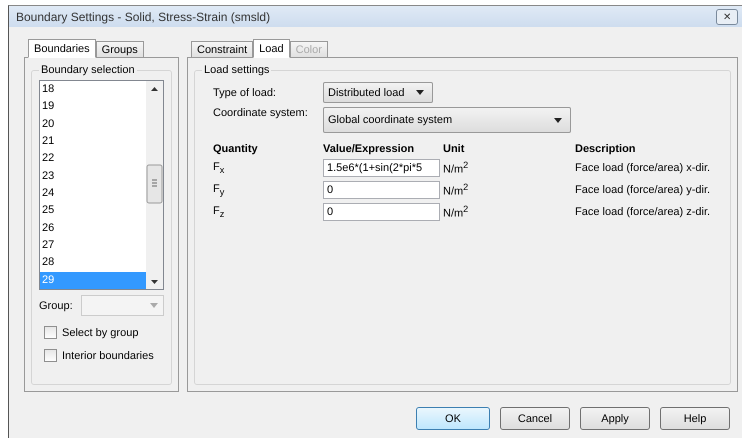 The image size is (742, 438). What do you see at coordinates (154, 185) in the screenshot?
I see `scrollbar` at bounding box center [154, 185].